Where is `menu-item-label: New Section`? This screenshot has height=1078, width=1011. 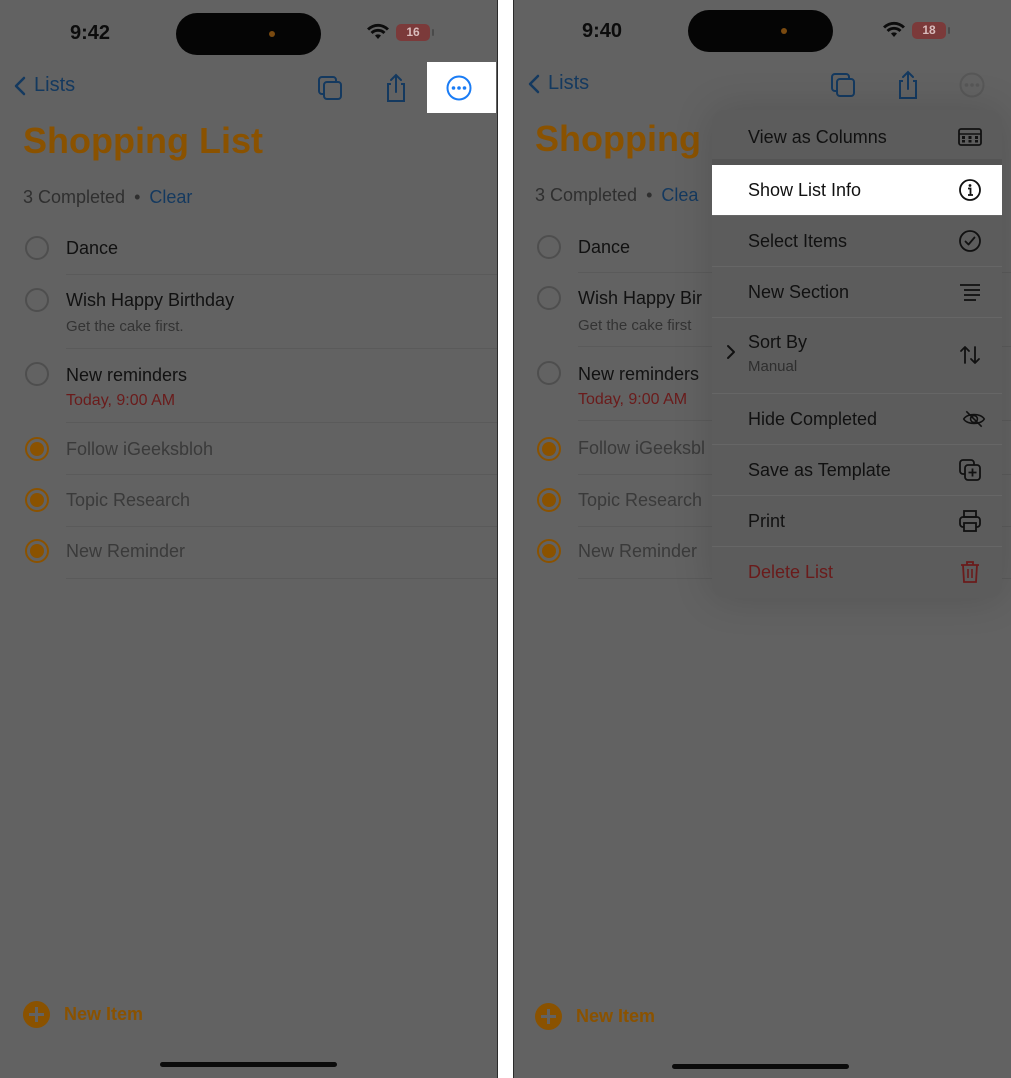
menu-item-label: New Section is located at coordinates (799, 292).